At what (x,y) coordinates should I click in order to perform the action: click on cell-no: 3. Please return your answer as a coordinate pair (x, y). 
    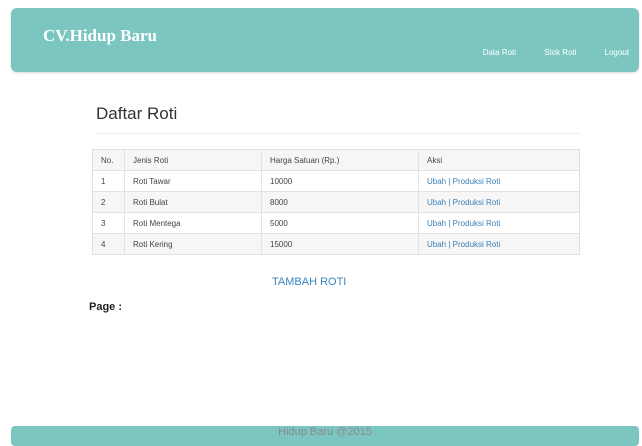
    Looking at the image, I should click on (108, 223).